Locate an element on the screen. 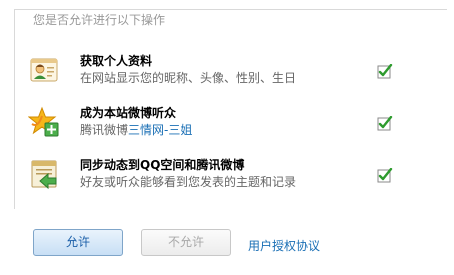  weibo-account-link: 三情网-三姐 is located at coordinates (160, 130).